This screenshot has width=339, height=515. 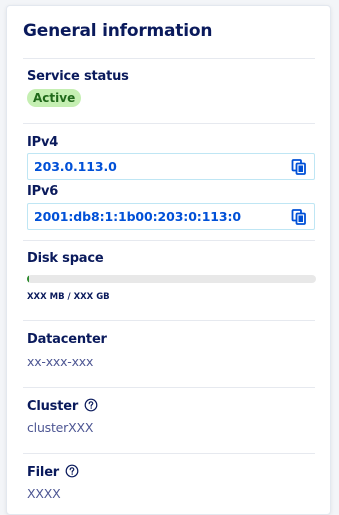 I want to click on disk-usage-bar, so click(x=171, y=279).